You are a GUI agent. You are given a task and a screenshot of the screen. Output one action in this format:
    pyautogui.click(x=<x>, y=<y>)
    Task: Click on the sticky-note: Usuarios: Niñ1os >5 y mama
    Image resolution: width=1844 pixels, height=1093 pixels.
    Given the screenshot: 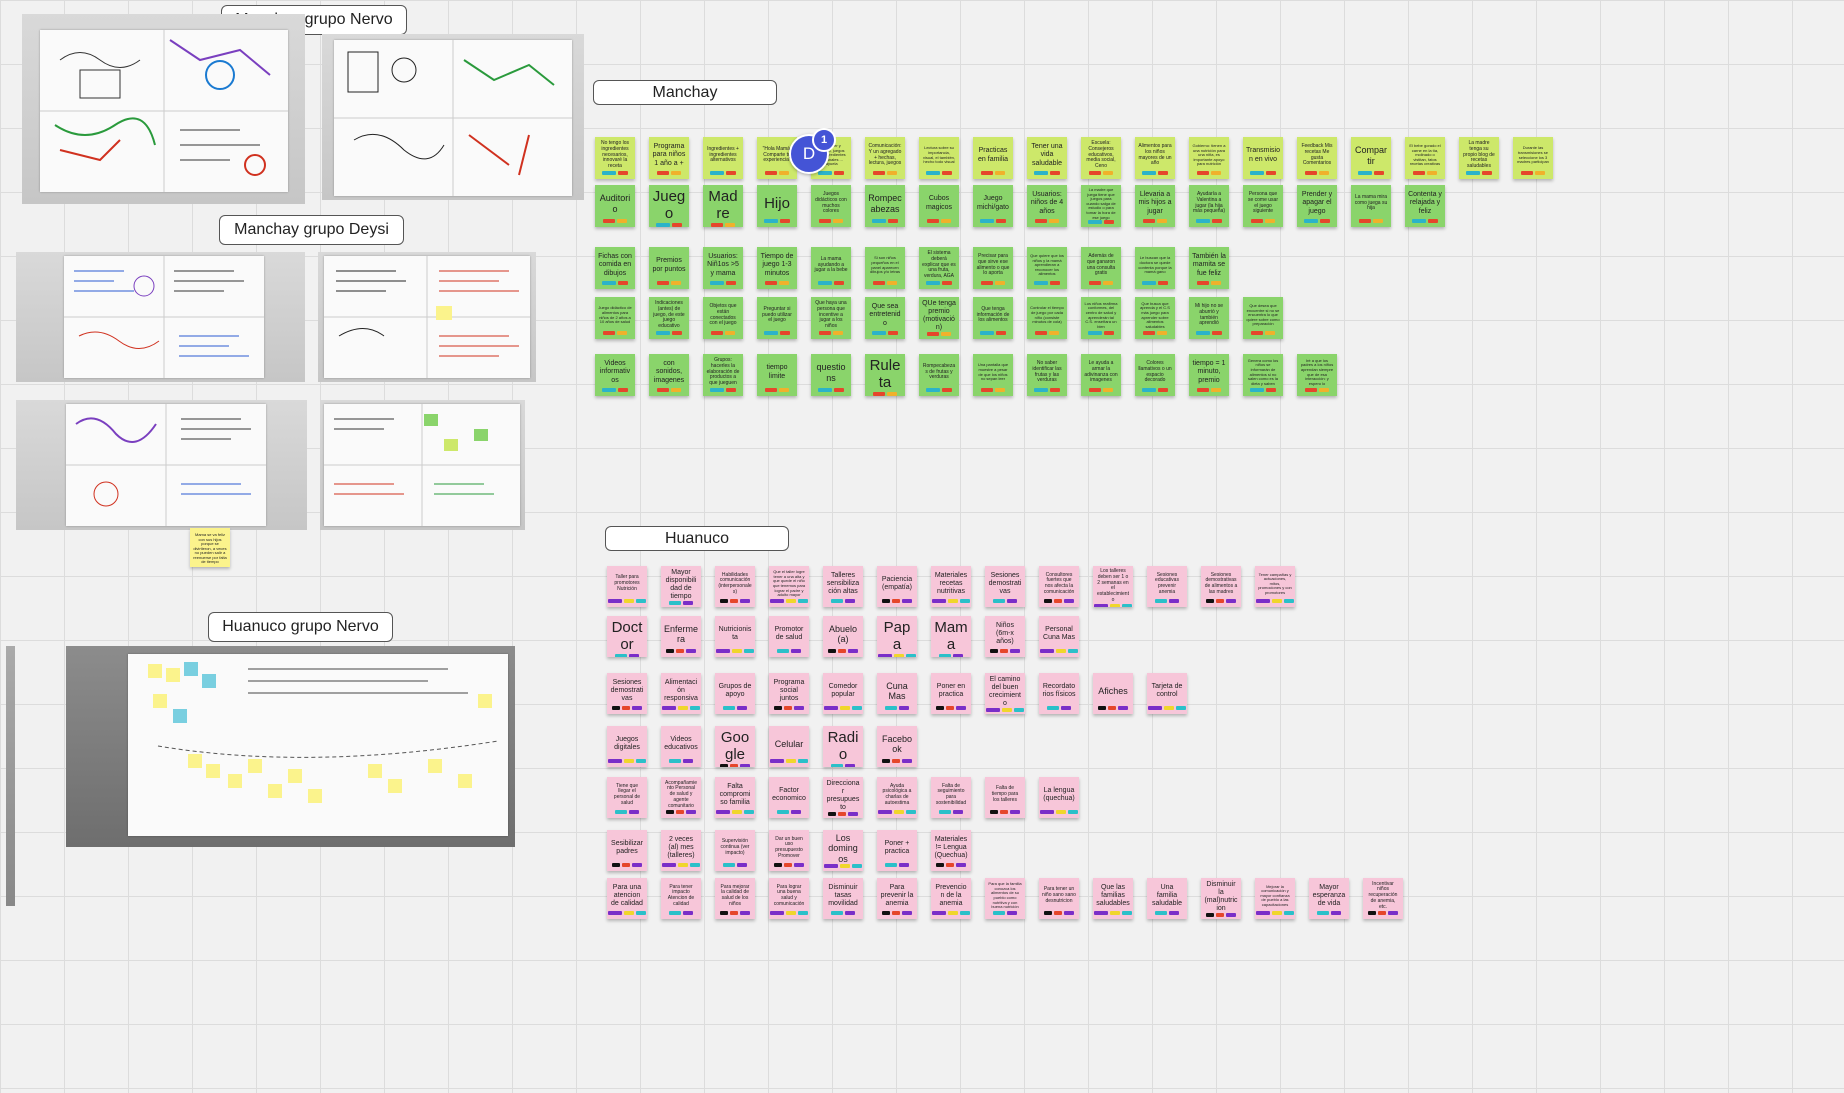 What is the action you would take?
    pyautogui.click(x=723, y=268)
    